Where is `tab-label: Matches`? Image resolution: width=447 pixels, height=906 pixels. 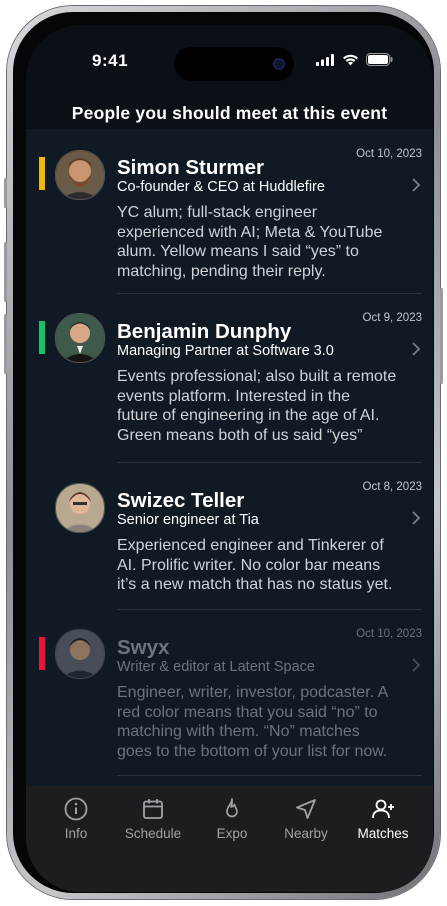 tab-label: Matches is located at coordinates (383, 833).